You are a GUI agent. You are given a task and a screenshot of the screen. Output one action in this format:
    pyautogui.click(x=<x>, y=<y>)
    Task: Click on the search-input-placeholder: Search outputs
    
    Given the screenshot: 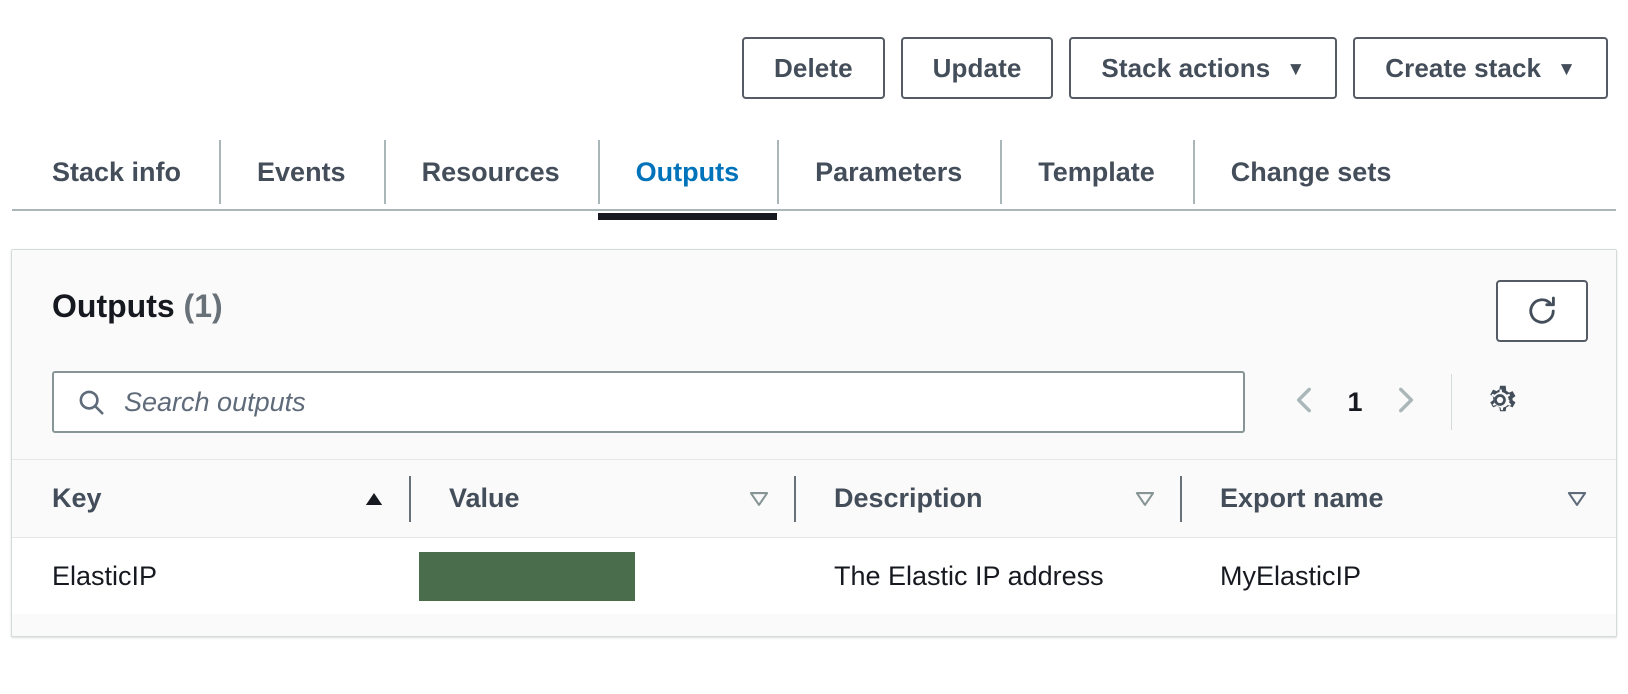 What is the action you would take?
    pyautogui.click(x=215, y=401)
    